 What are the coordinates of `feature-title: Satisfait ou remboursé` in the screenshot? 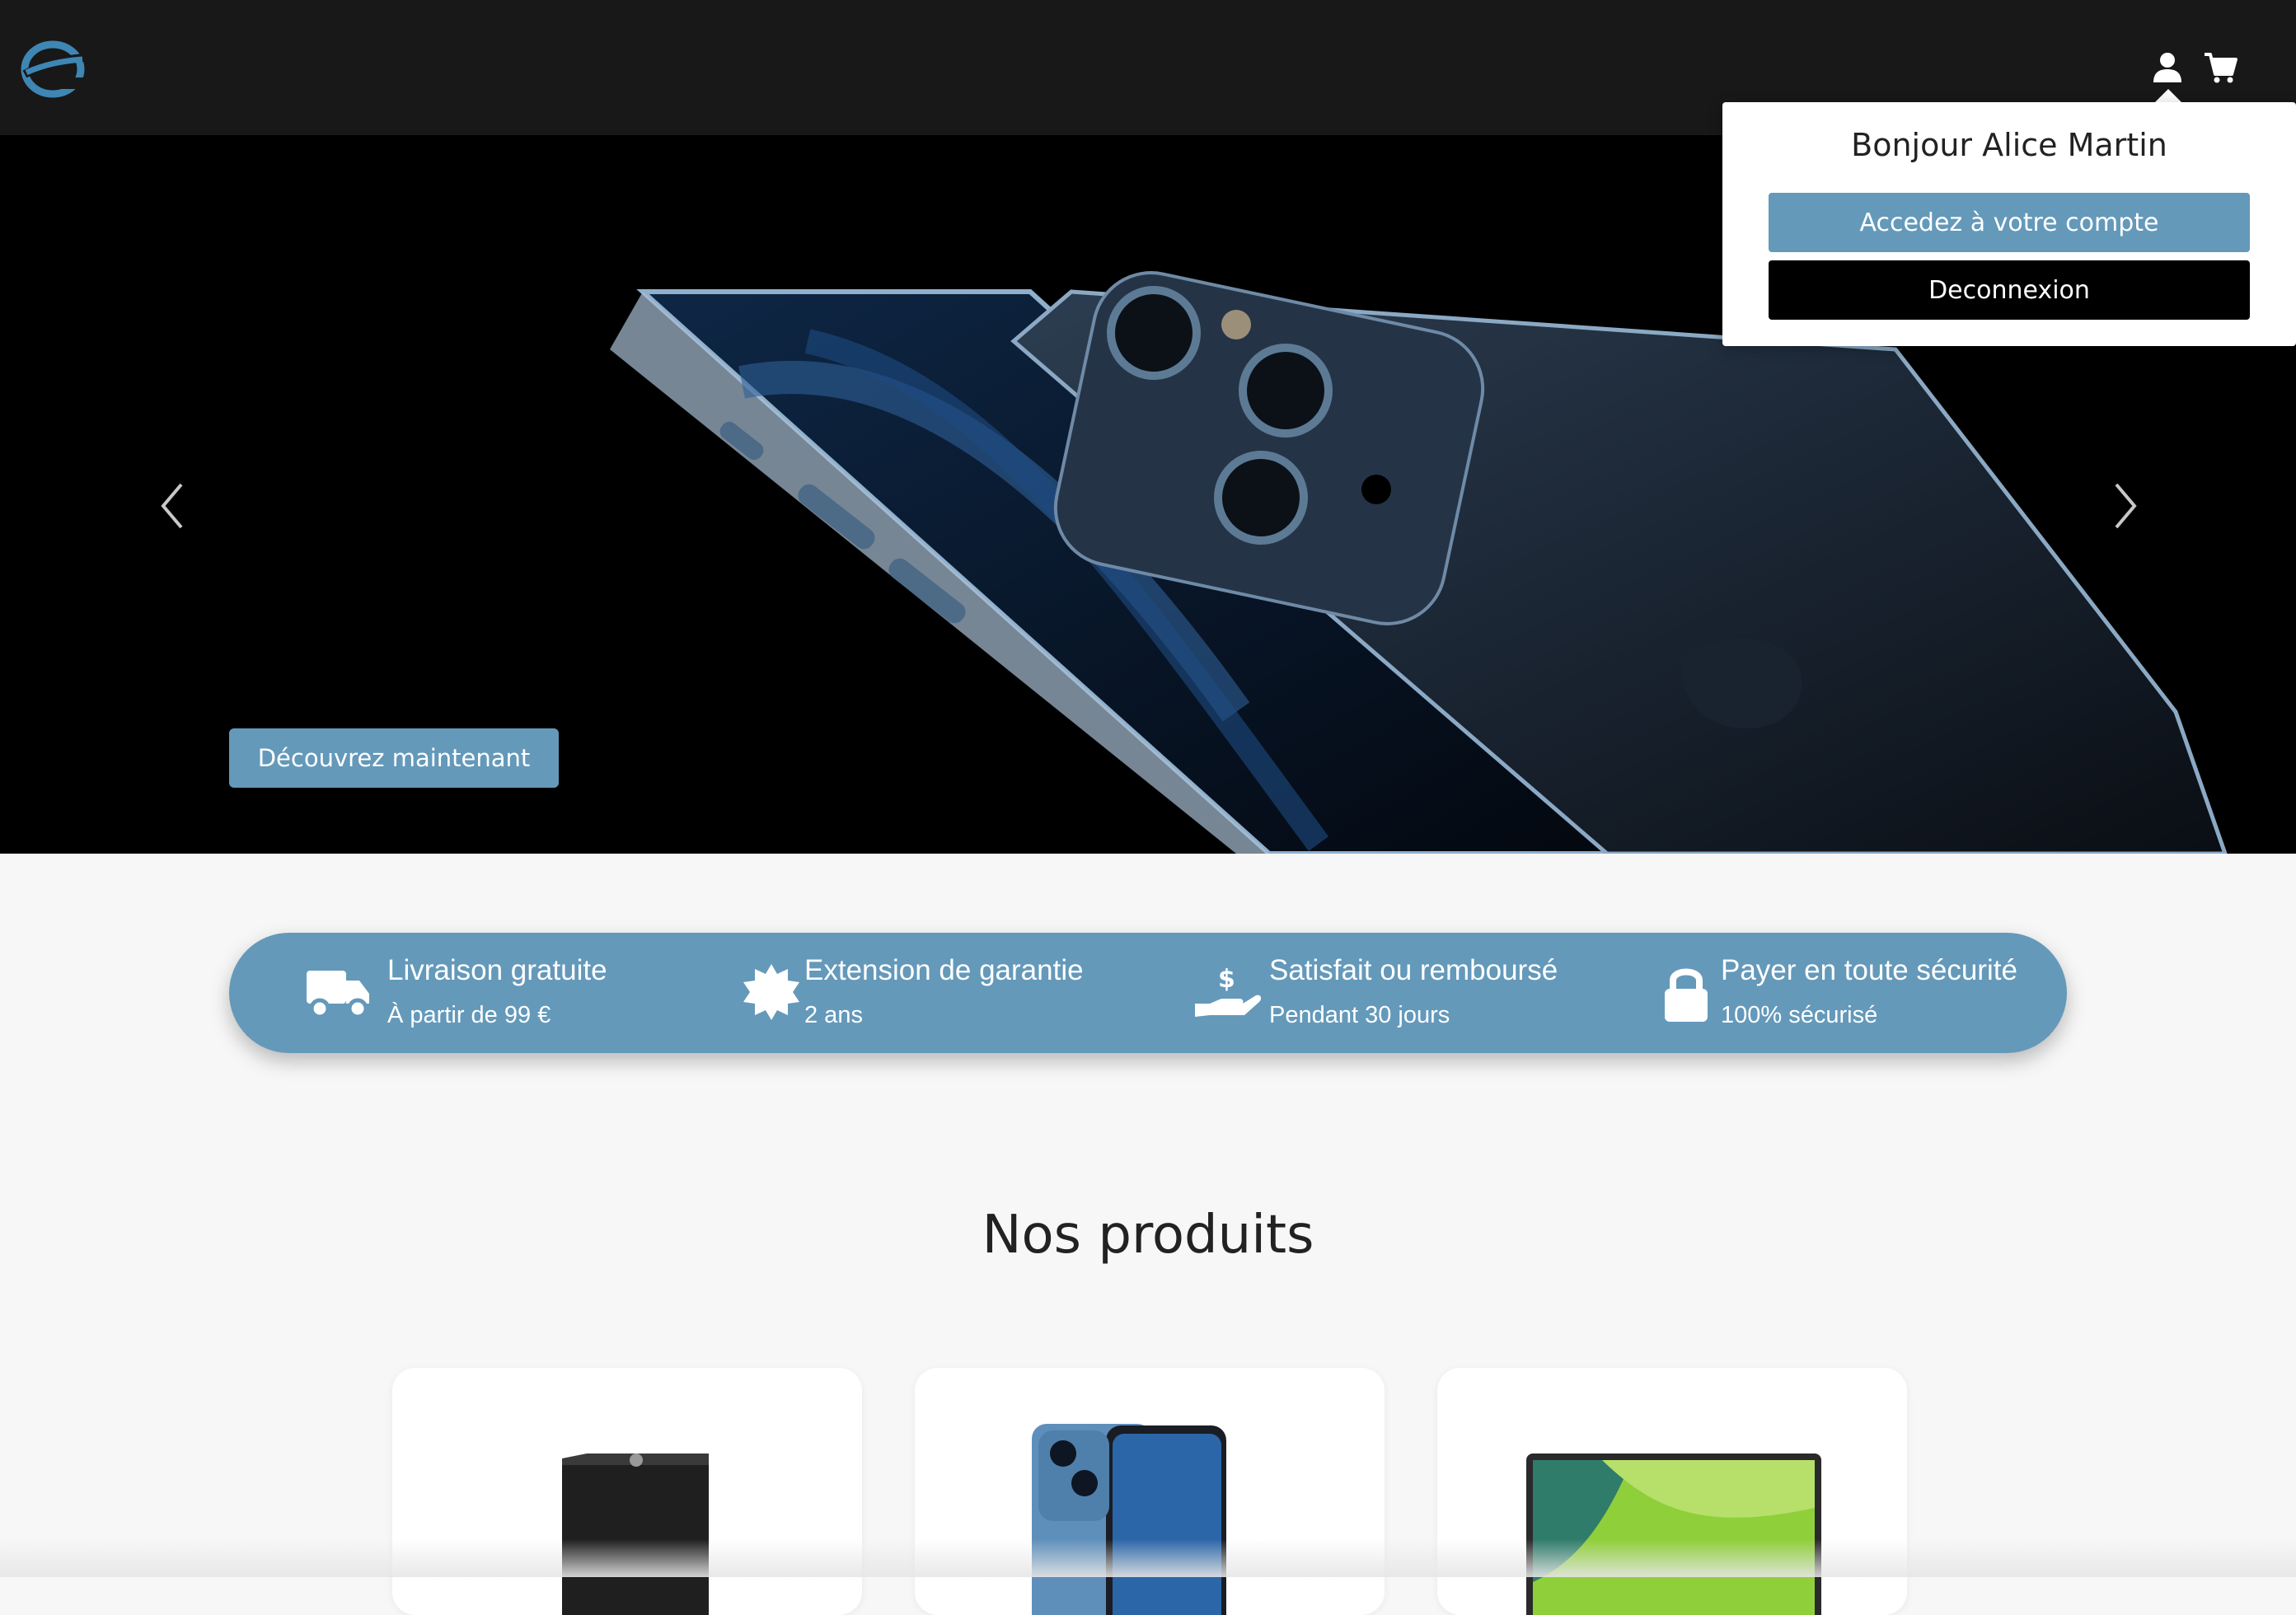 It's located at (1413, 970).